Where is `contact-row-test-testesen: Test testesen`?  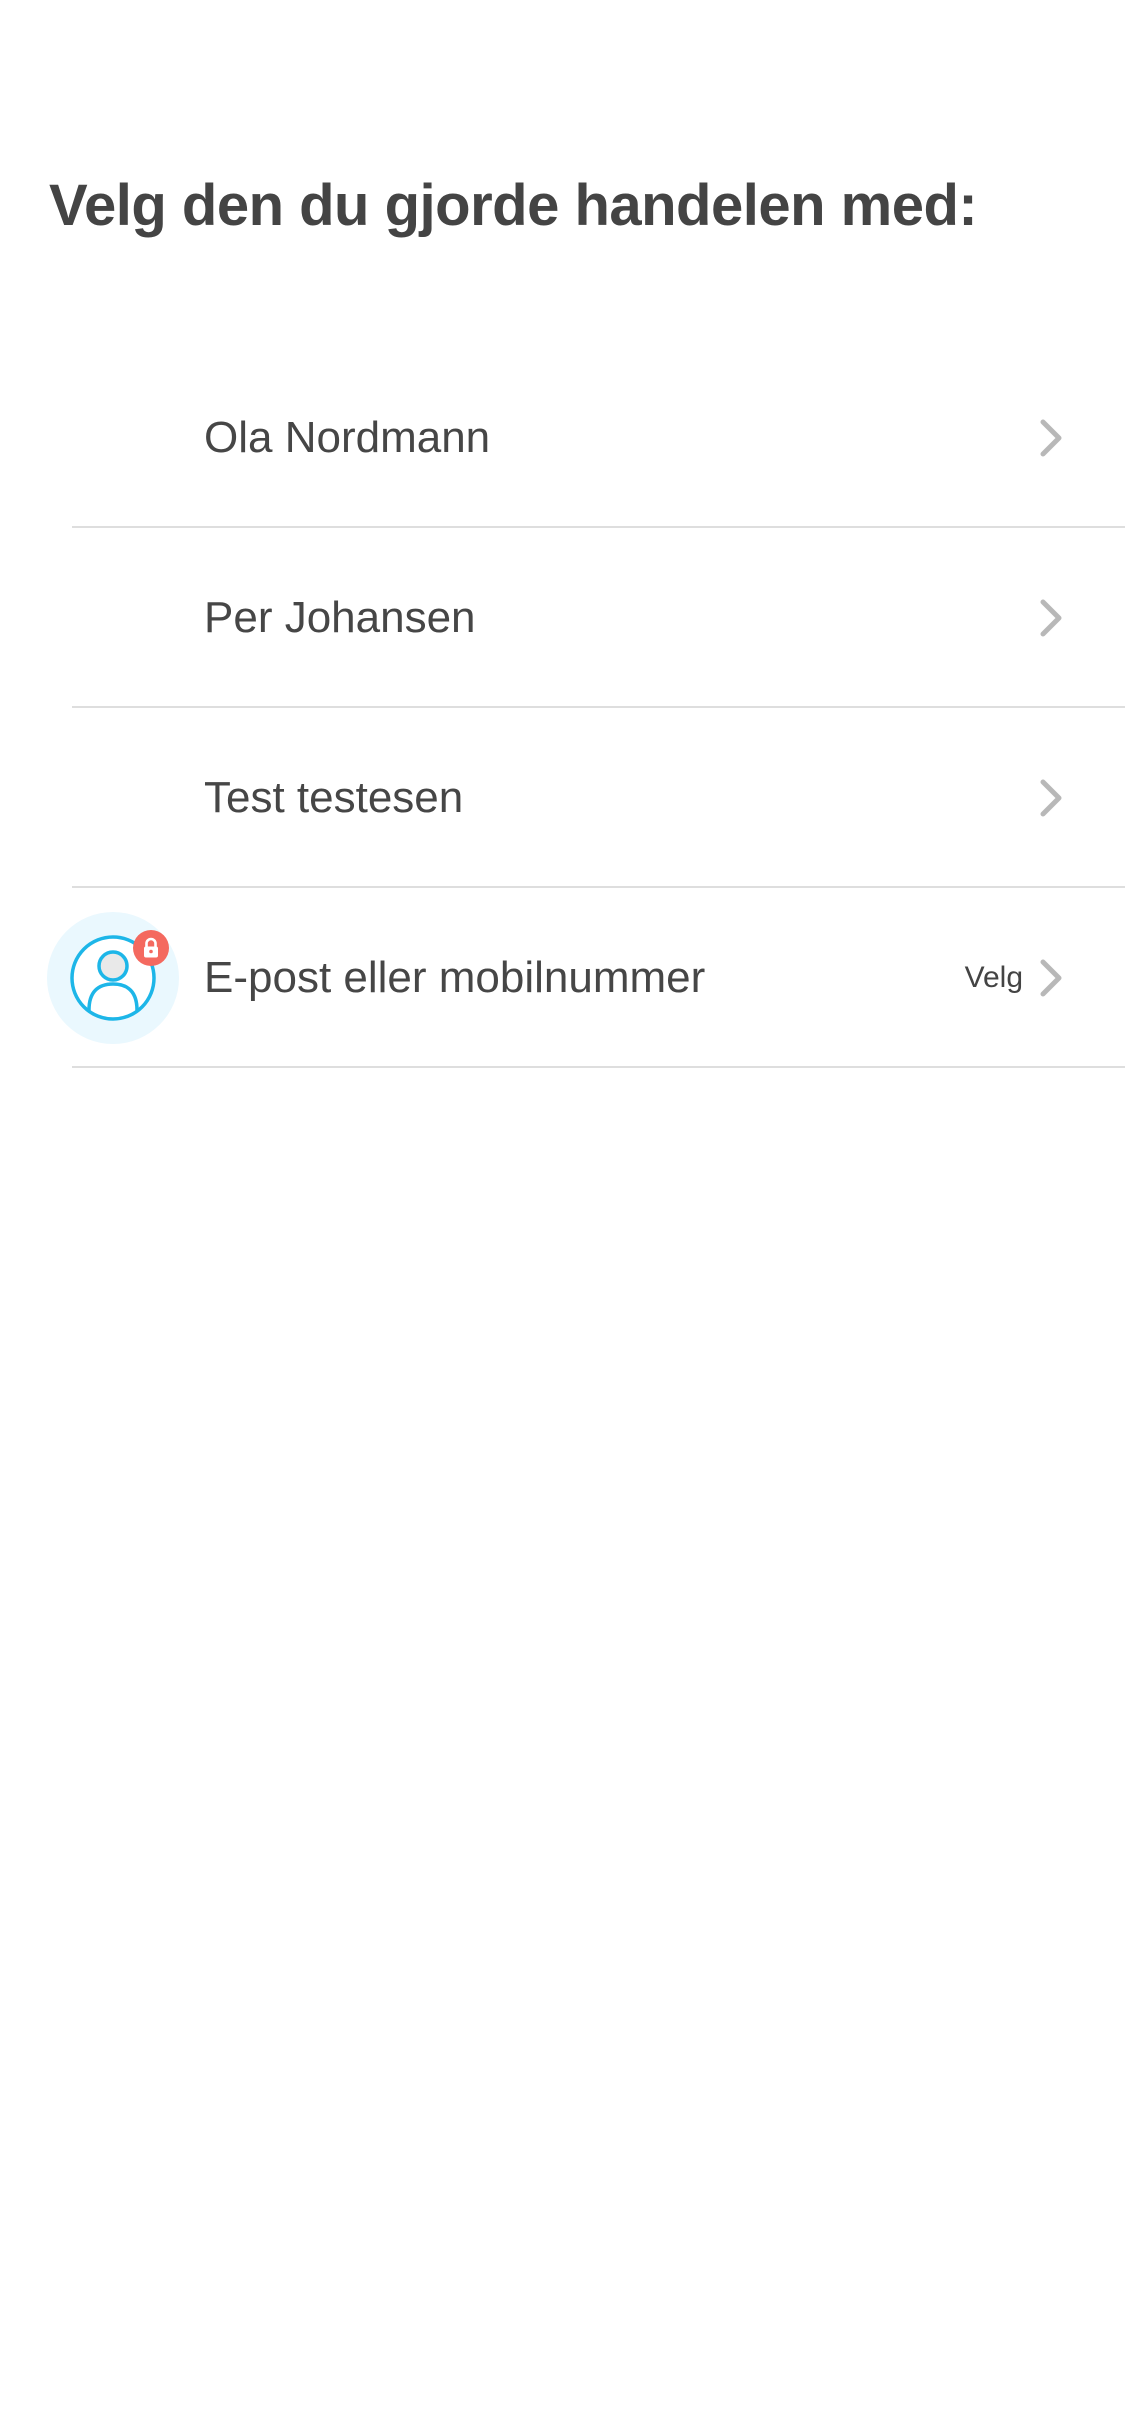 contact-row-test-testesen: Test testesen is located at coordinates (562, 798).